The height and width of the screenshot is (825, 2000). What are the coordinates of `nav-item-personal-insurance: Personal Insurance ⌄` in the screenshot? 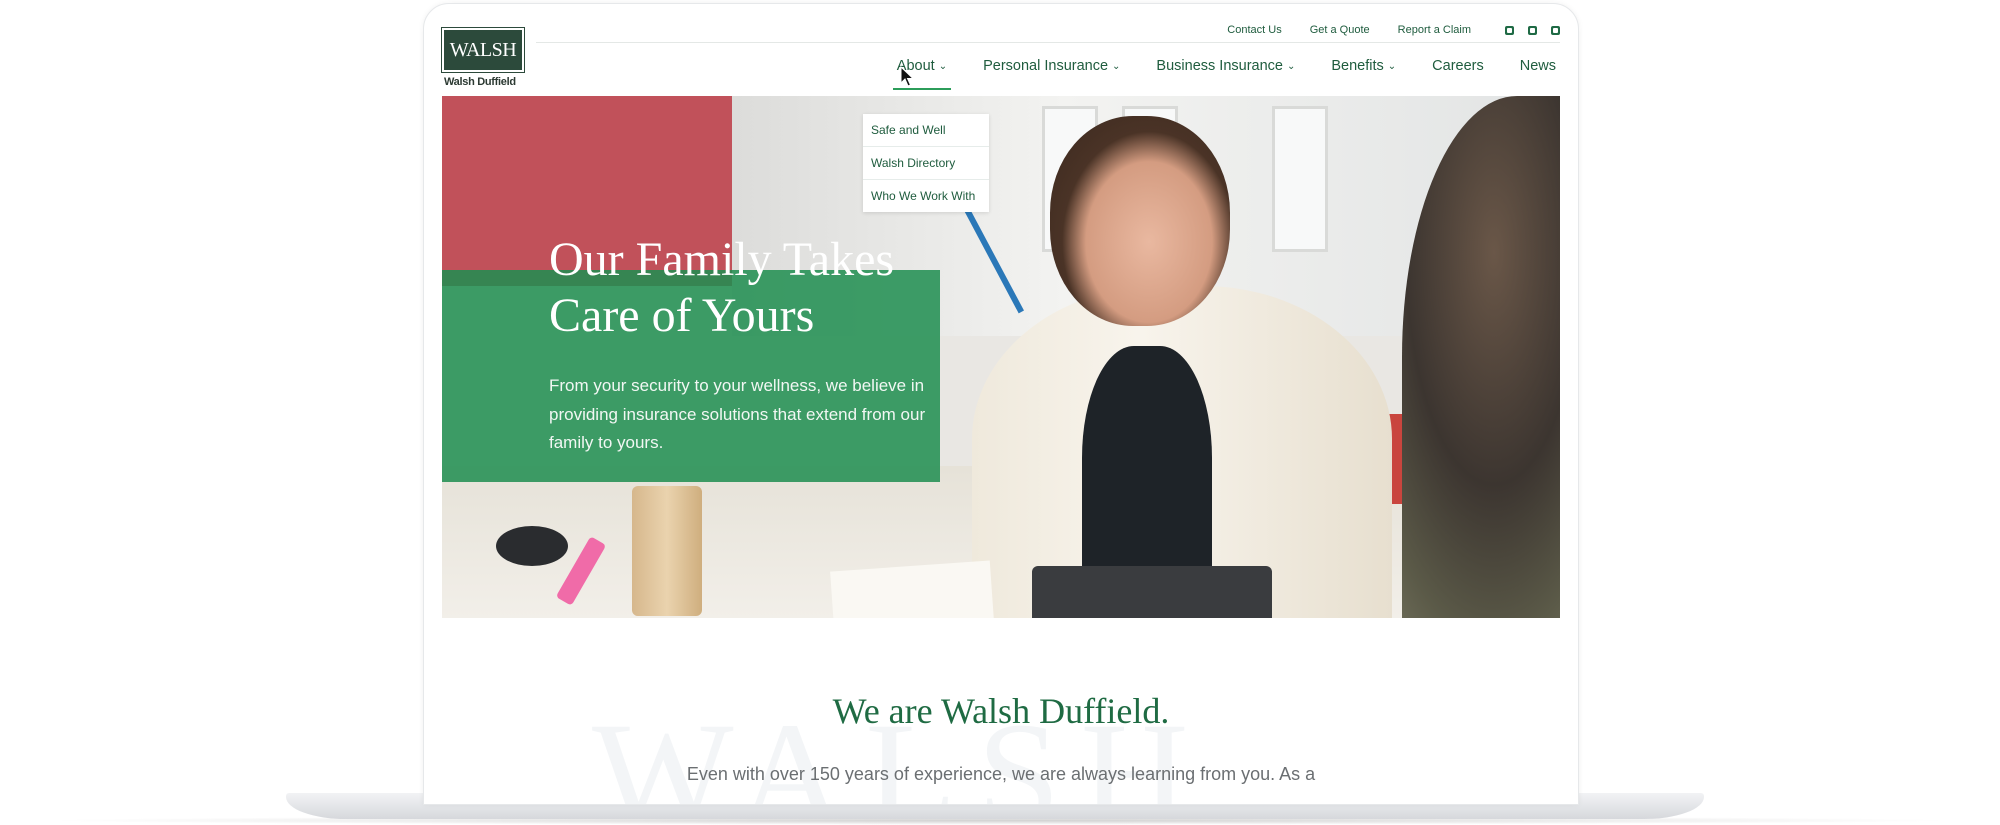 It's located at (1051, 66).